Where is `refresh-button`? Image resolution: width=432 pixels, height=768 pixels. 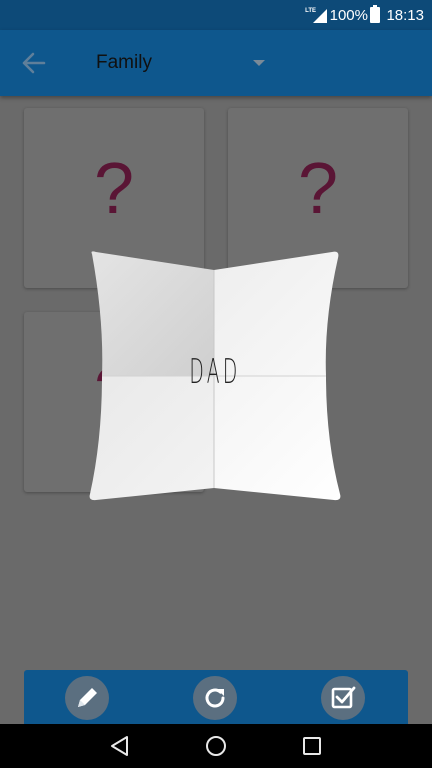
refresh-button is located at coordinates (215, 698).